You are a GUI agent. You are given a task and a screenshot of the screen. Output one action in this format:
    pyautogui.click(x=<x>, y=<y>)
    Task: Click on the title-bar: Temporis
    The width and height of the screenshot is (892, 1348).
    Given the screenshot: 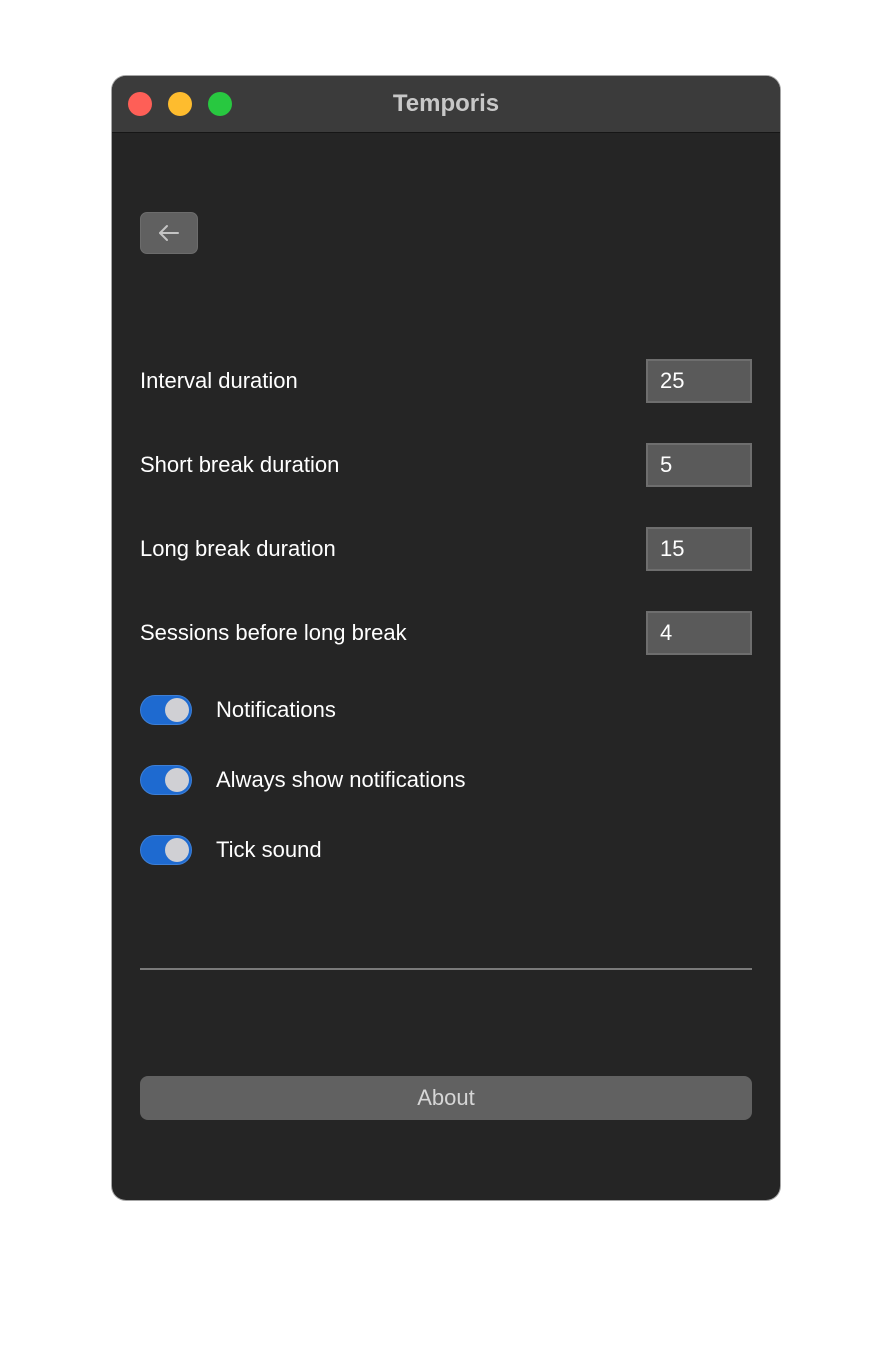 What is the action you would take?
    pyautogui.click(x=446, y=104)
    